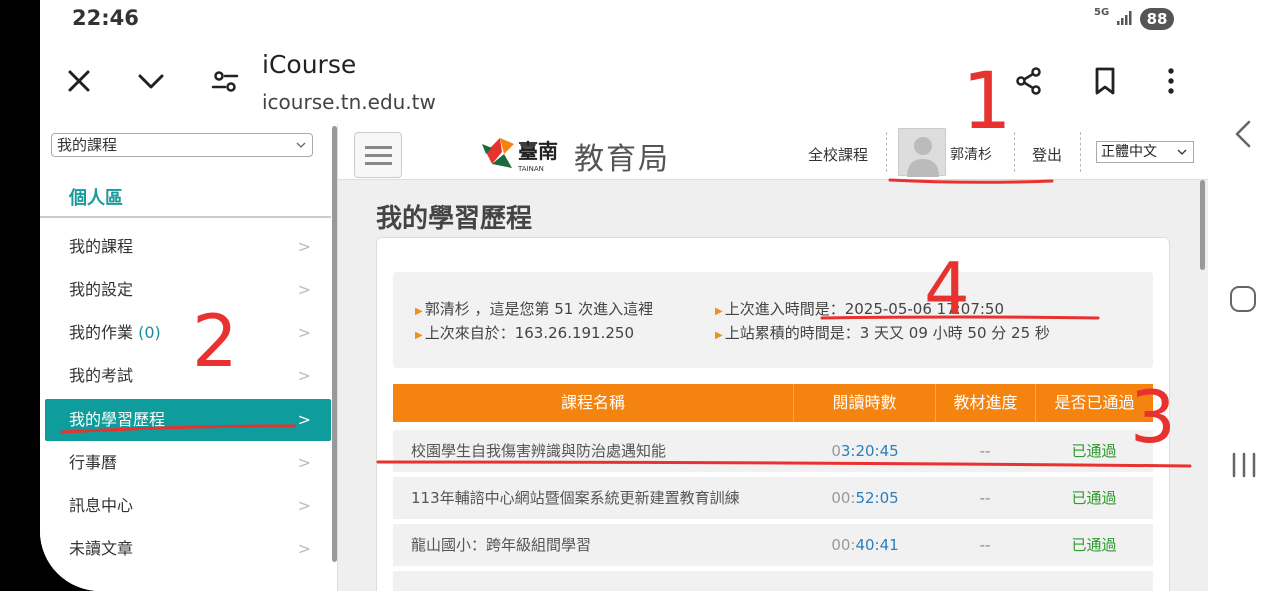 This screenshot has width=1280, height=591. What do you see at coordinates (454, 219) in the screenshot?
I see `section-heading: 我的學習歷程` at bounding box center [454, 219].